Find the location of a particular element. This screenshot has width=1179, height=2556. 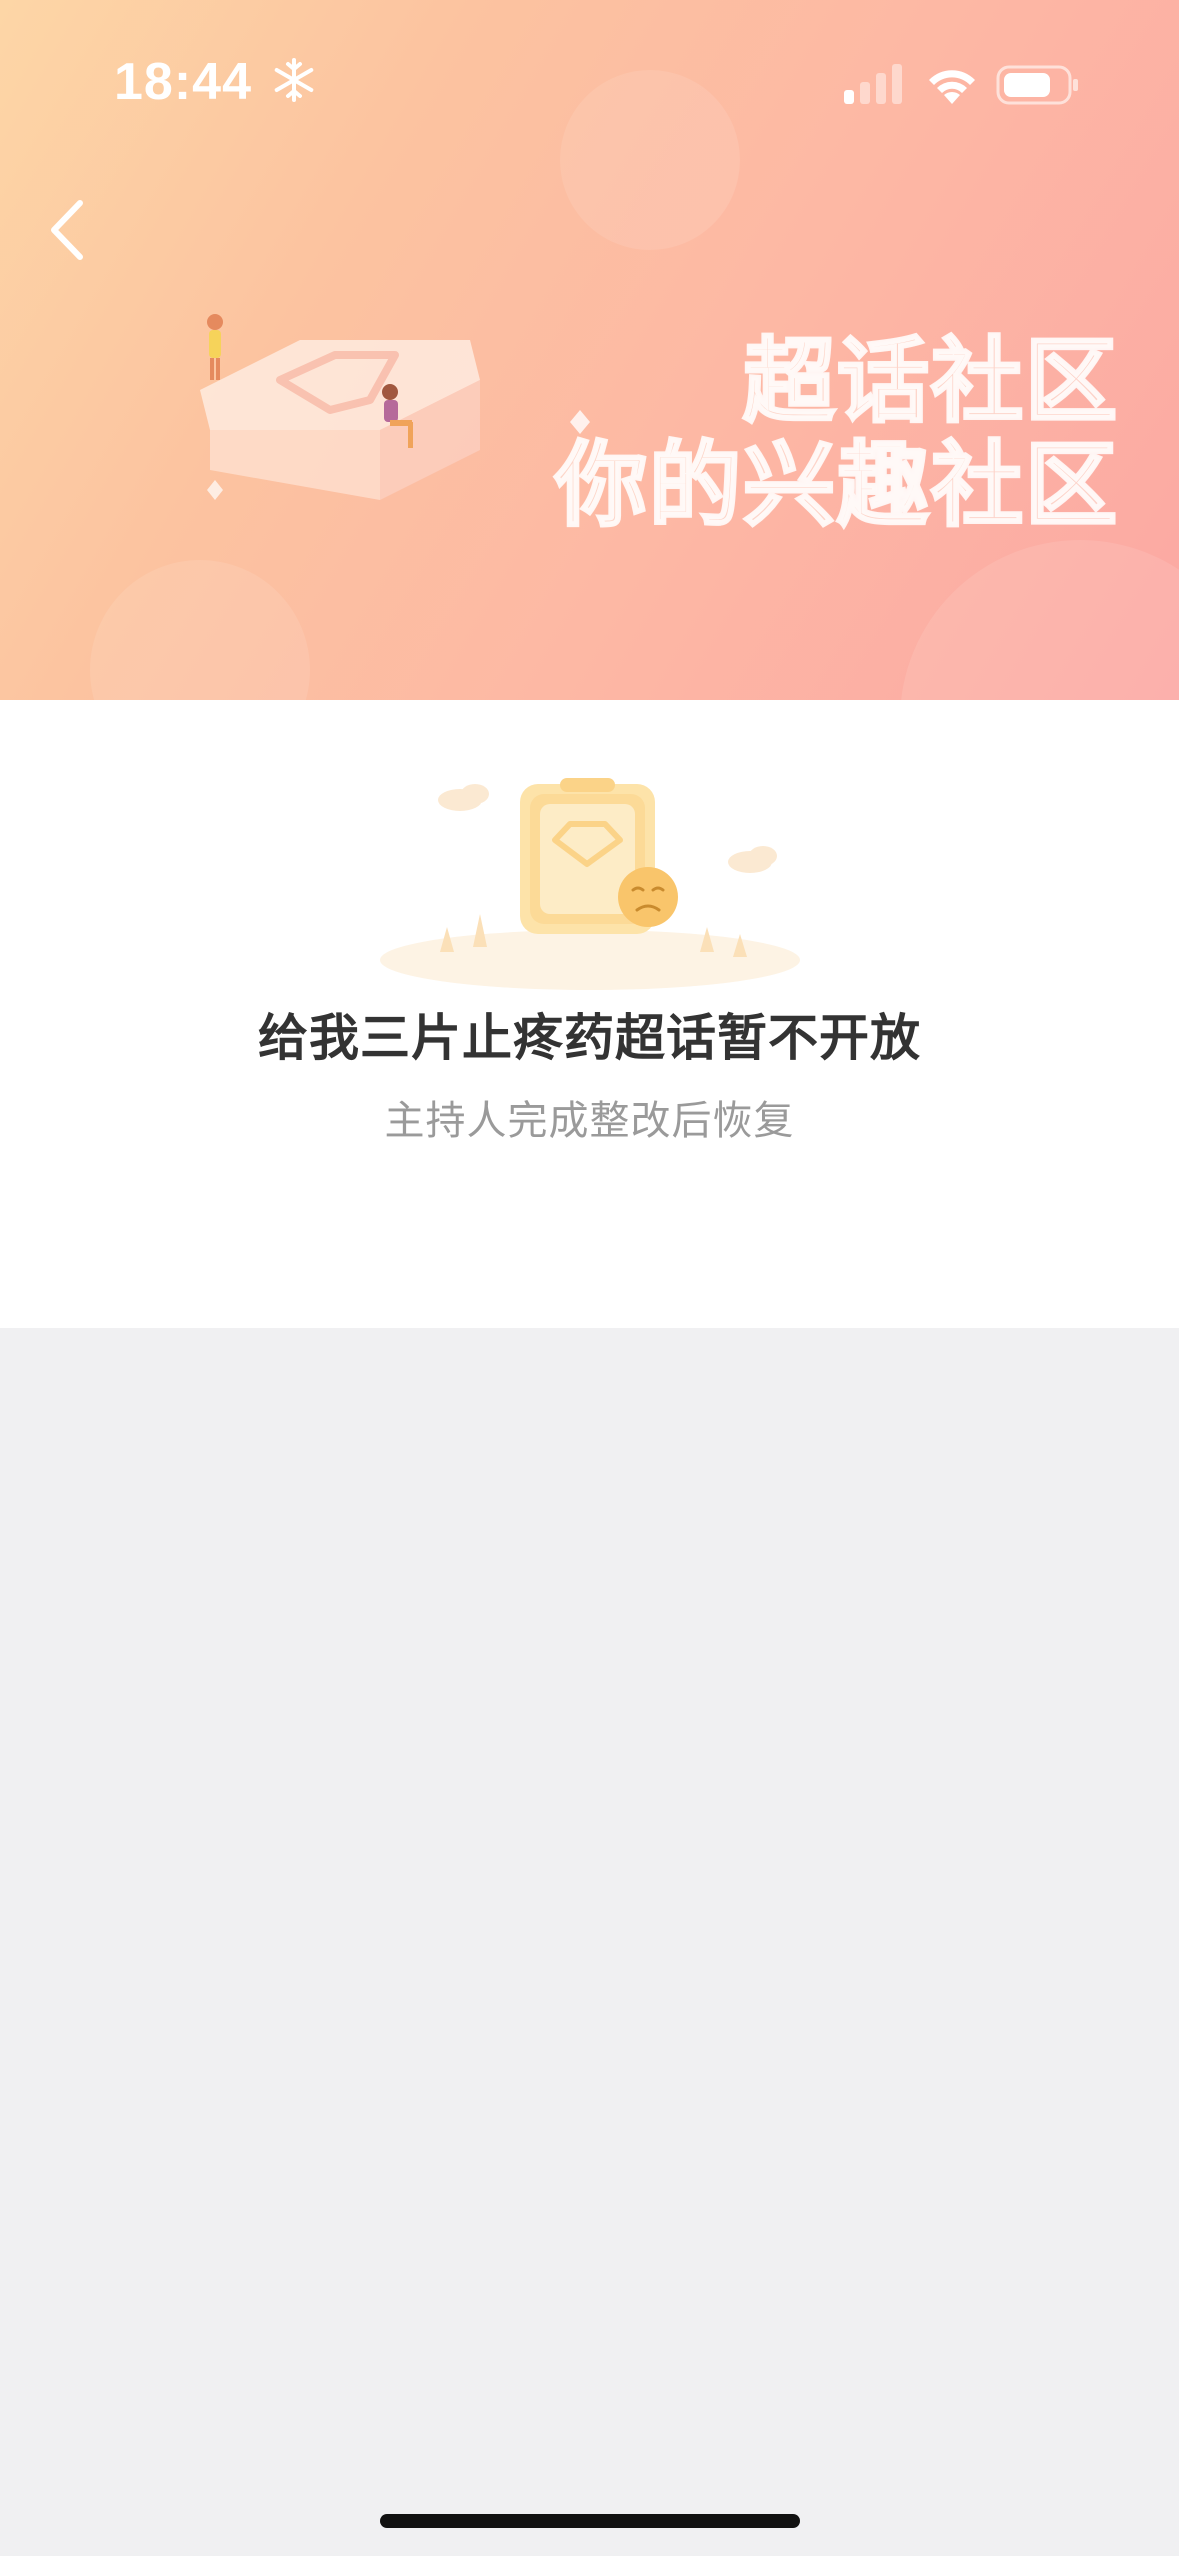

slogan-line: 你的兴趣社区 is located at coordinates (836, 485).